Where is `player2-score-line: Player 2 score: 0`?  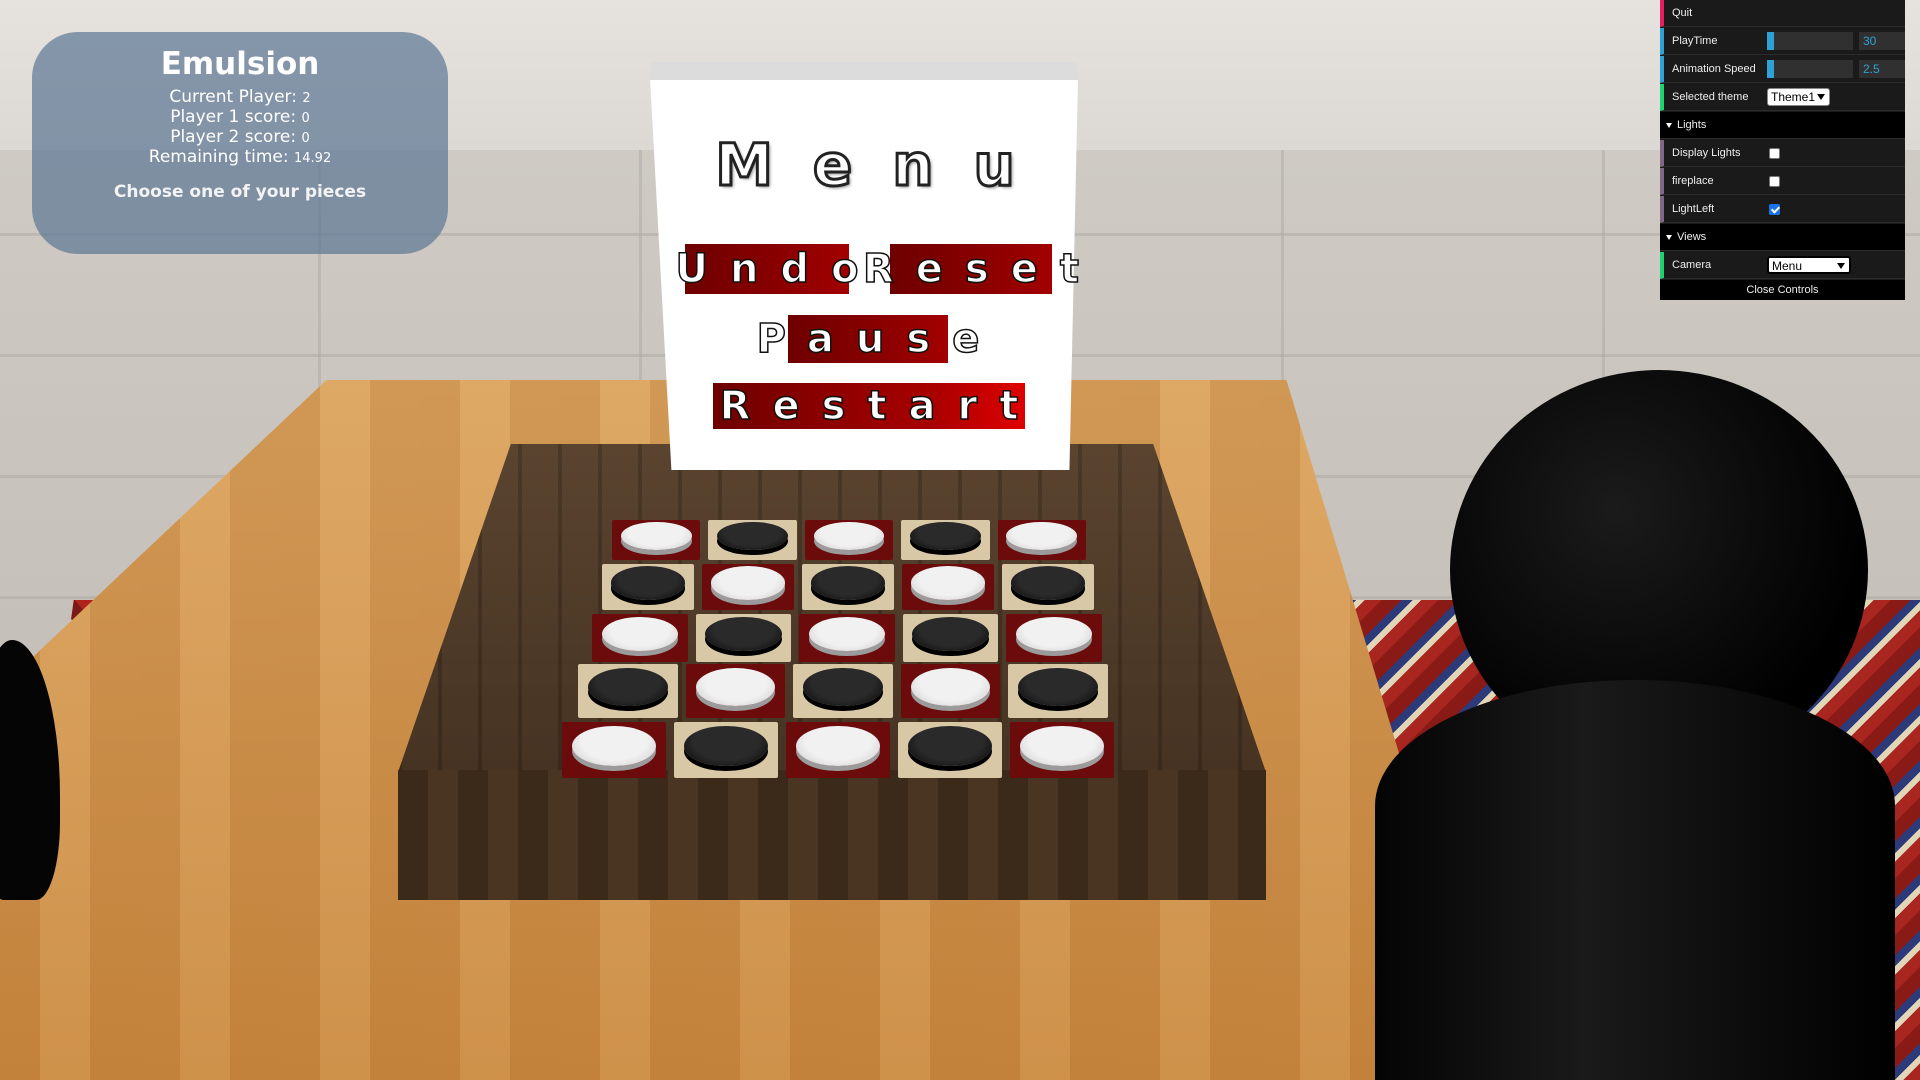 player2-score-line: Player 2 score: 0 is located at coordinates (240, 138).